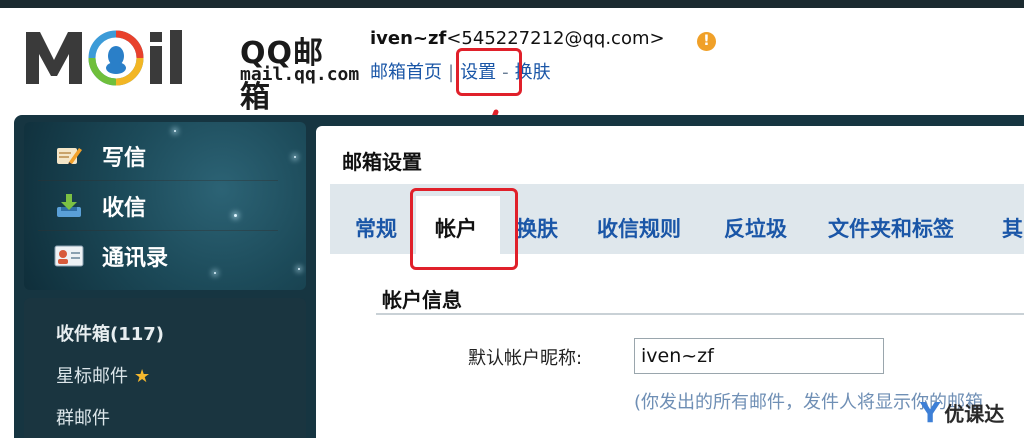  What do you see at coordinates (891, 228) in the screenshot?
I see `tab-folders-labels: 文件夹和标签` at bounding box center [891, 228].